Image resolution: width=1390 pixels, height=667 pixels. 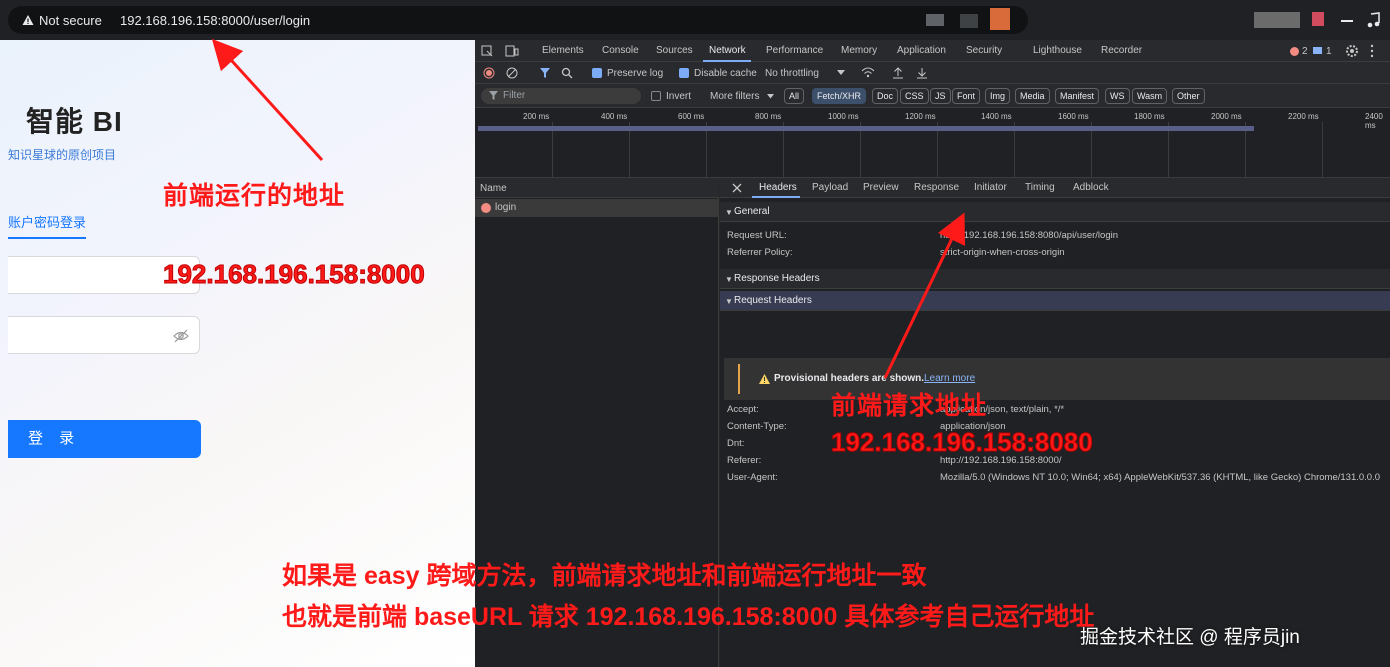 What do you see at coordinates (294, 274) in the screenshot?
I see `annotation-frontend-run-ip: 192.168.196.158:8000` at bounding box center [294, 274].